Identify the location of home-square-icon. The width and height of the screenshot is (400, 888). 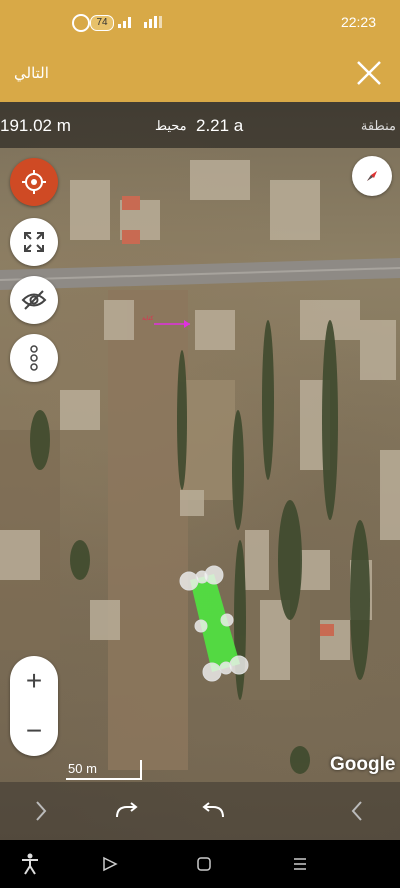
(204, 864).